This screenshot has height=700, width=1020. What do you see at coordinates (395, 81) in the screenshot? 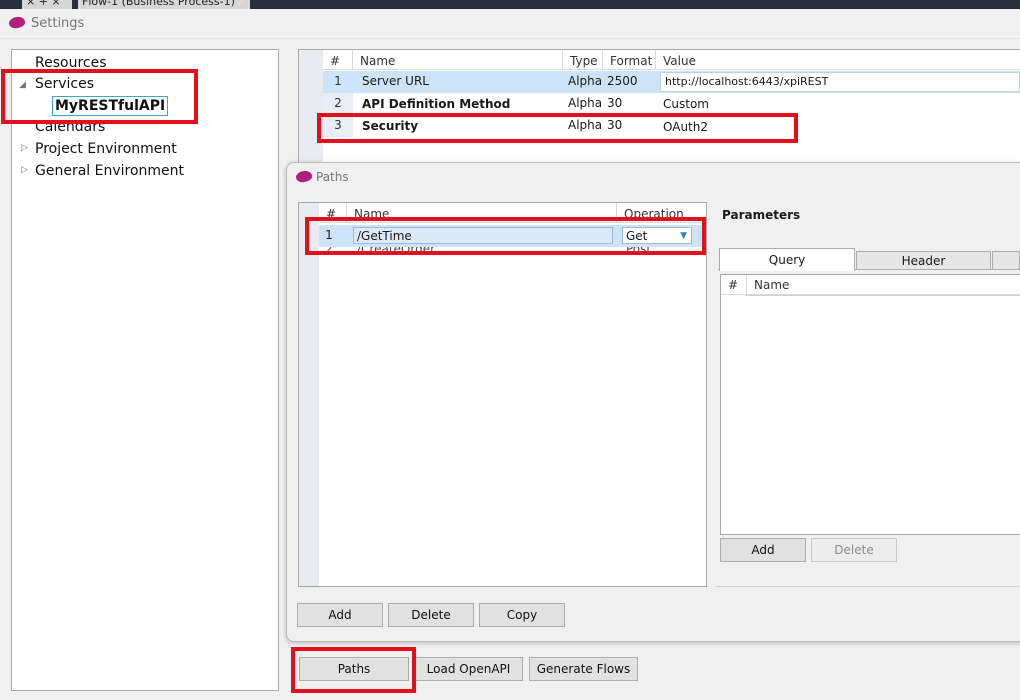
I see `cell-name: Server URL` at bounding box center [395, 81].